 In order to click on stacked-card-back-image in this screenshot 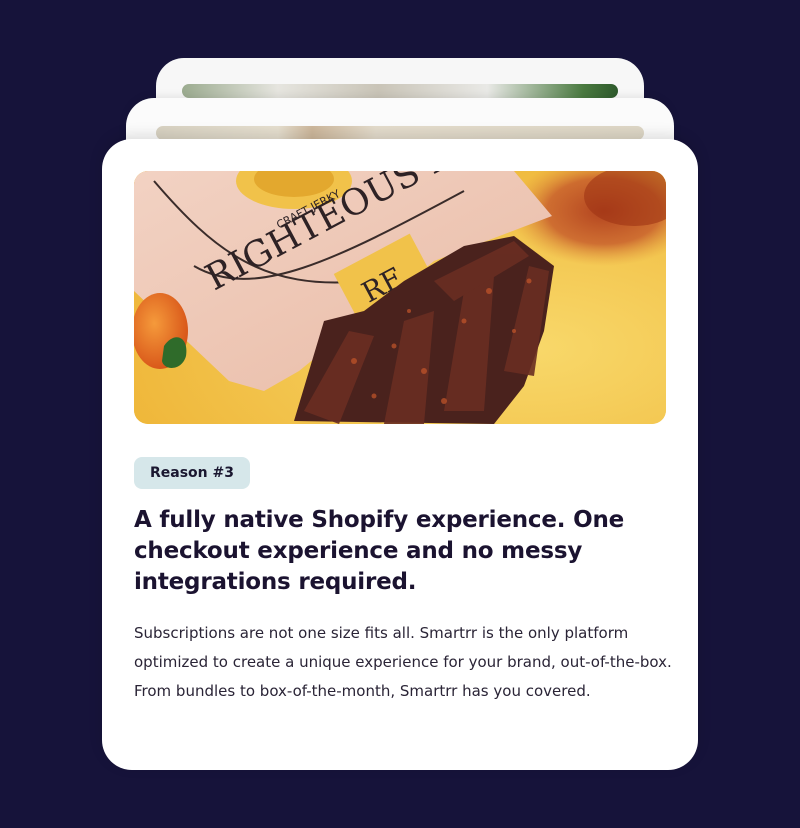, I will do `click(400, 91)`.